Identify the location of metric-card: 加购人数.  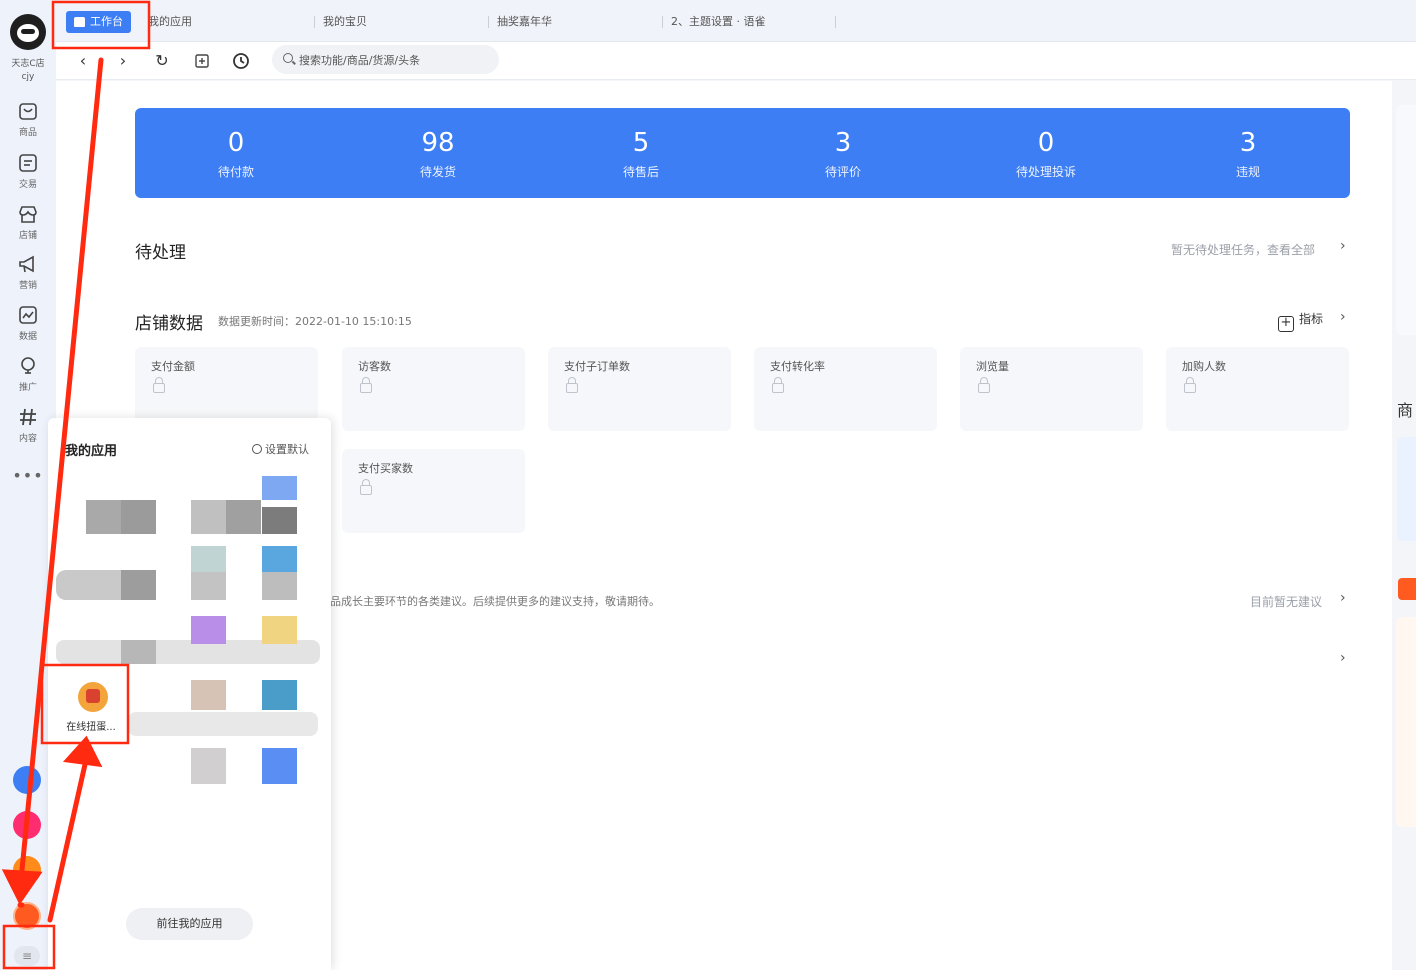
(1257, 389).